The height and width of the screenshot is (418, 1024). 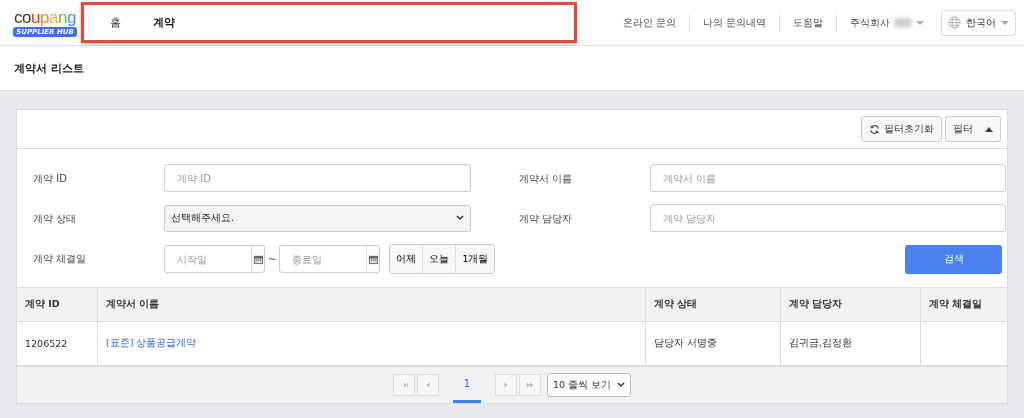 I want to click on last-page-icon, so click(x=529, y=385).